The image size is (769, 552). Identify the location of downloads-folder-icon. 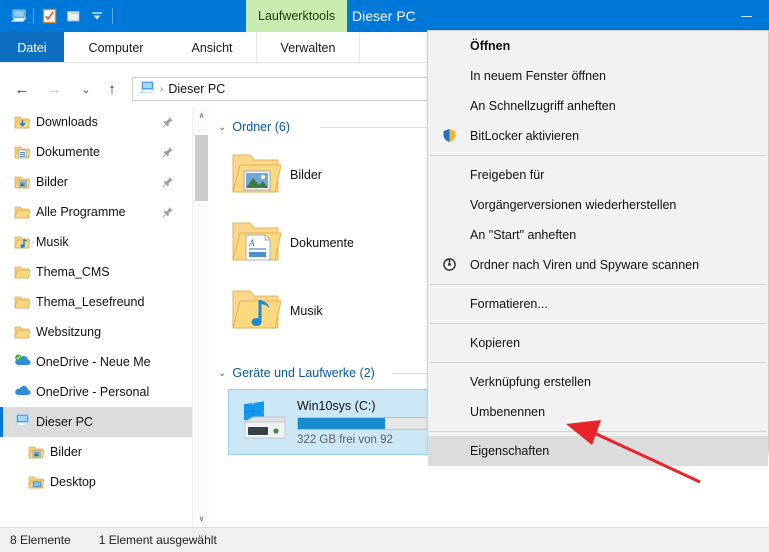
(22, 122).